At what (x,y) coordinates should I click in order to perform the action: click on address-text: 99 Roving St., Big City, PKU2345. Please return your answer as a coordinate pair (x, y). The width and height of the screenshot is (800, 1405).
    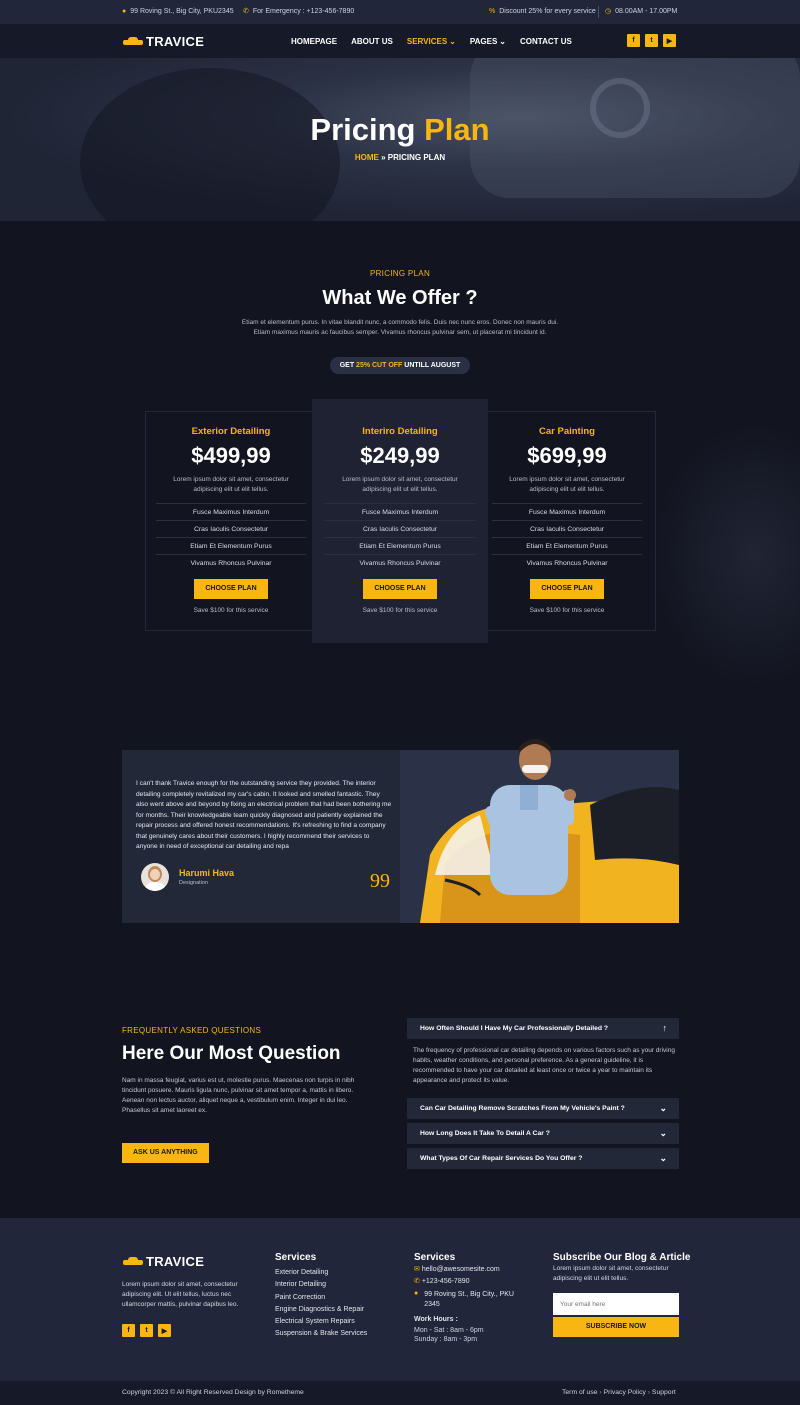
    Looking at the image, I should click on (182, 11).